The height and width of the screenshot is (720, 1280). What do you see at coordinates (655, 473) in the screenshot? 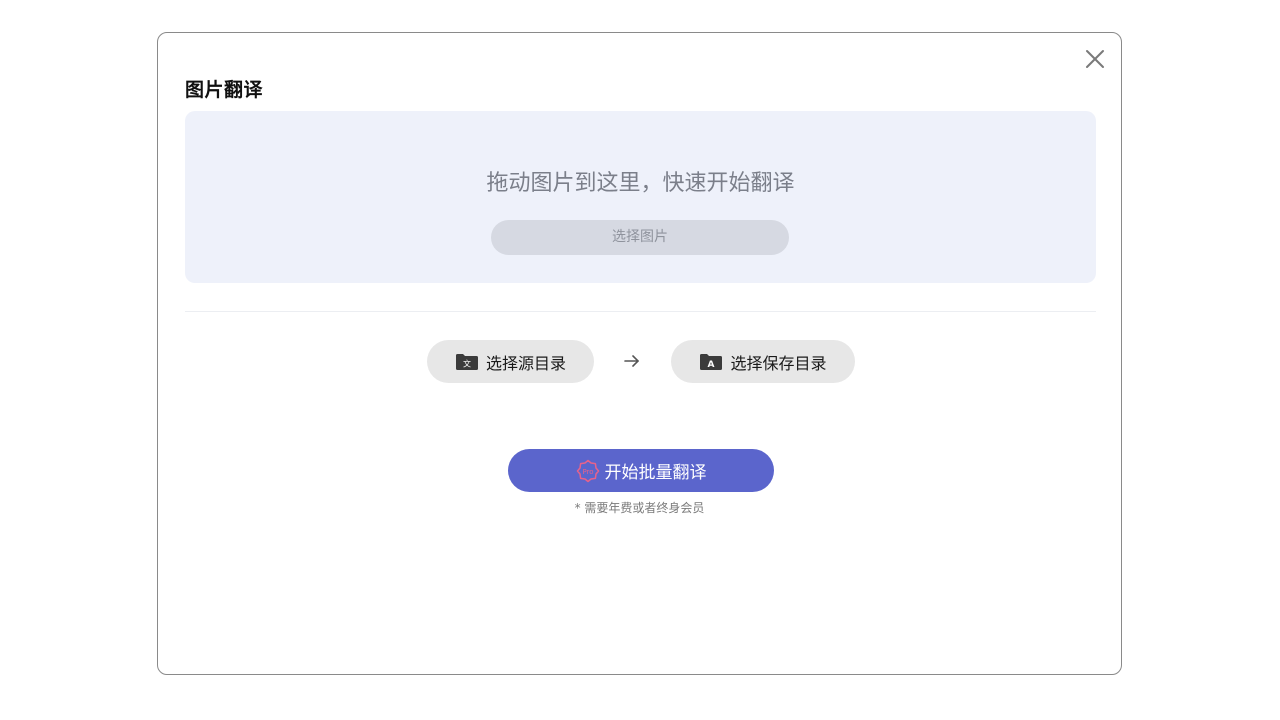
I see `start-batch-label: 开始批量翻译` at bounding box center [655, 473].